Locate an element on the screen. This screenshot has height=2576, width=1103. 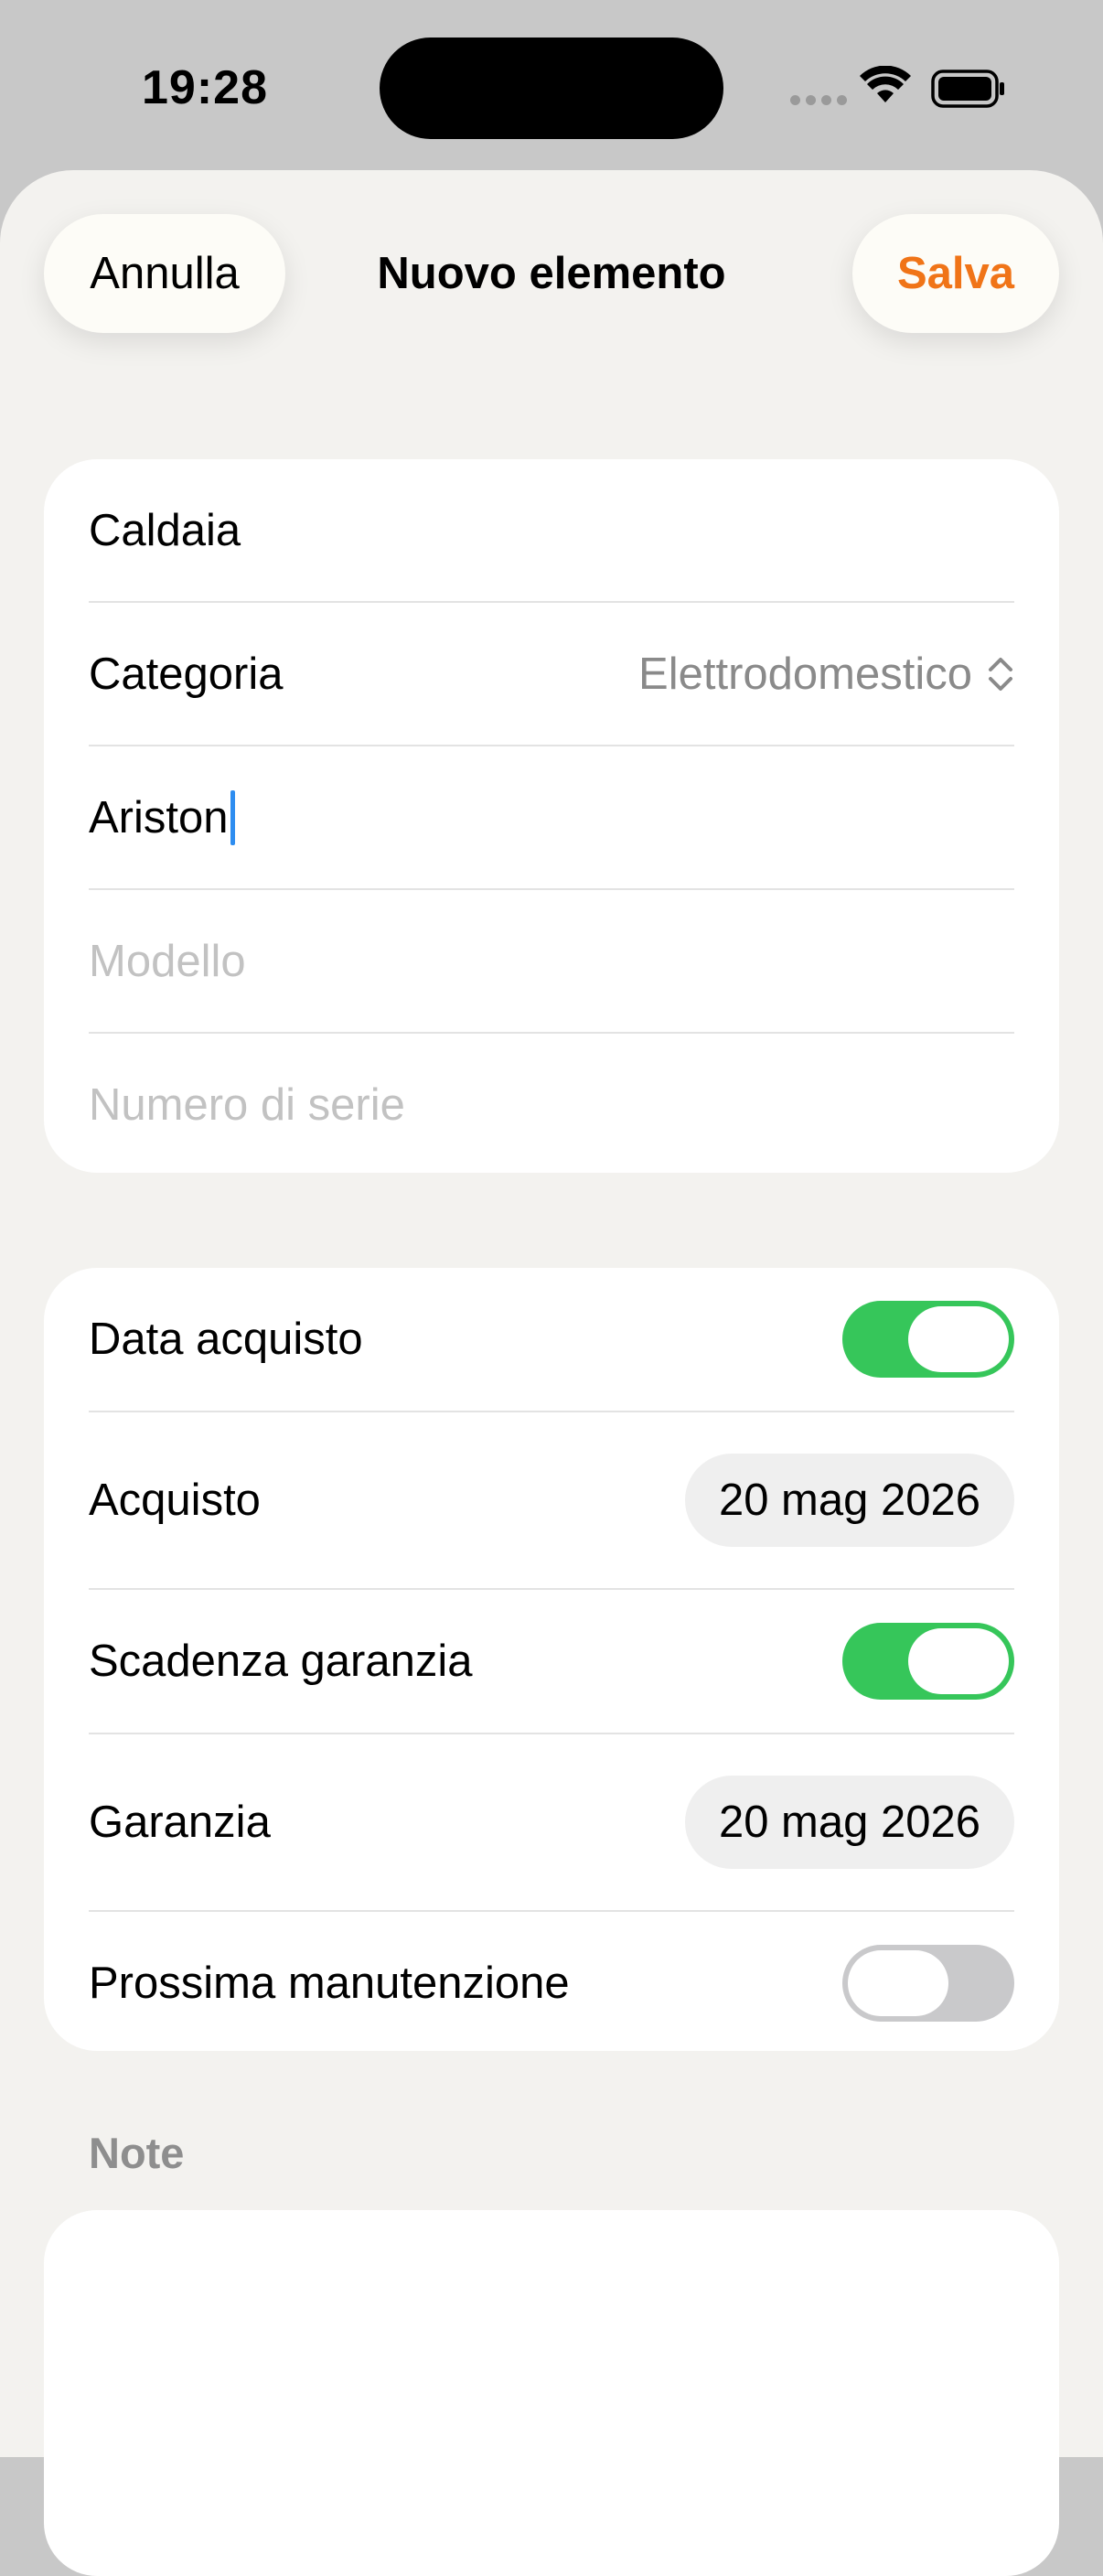
name-field: Caldaia is located at coordinates (551, 530).